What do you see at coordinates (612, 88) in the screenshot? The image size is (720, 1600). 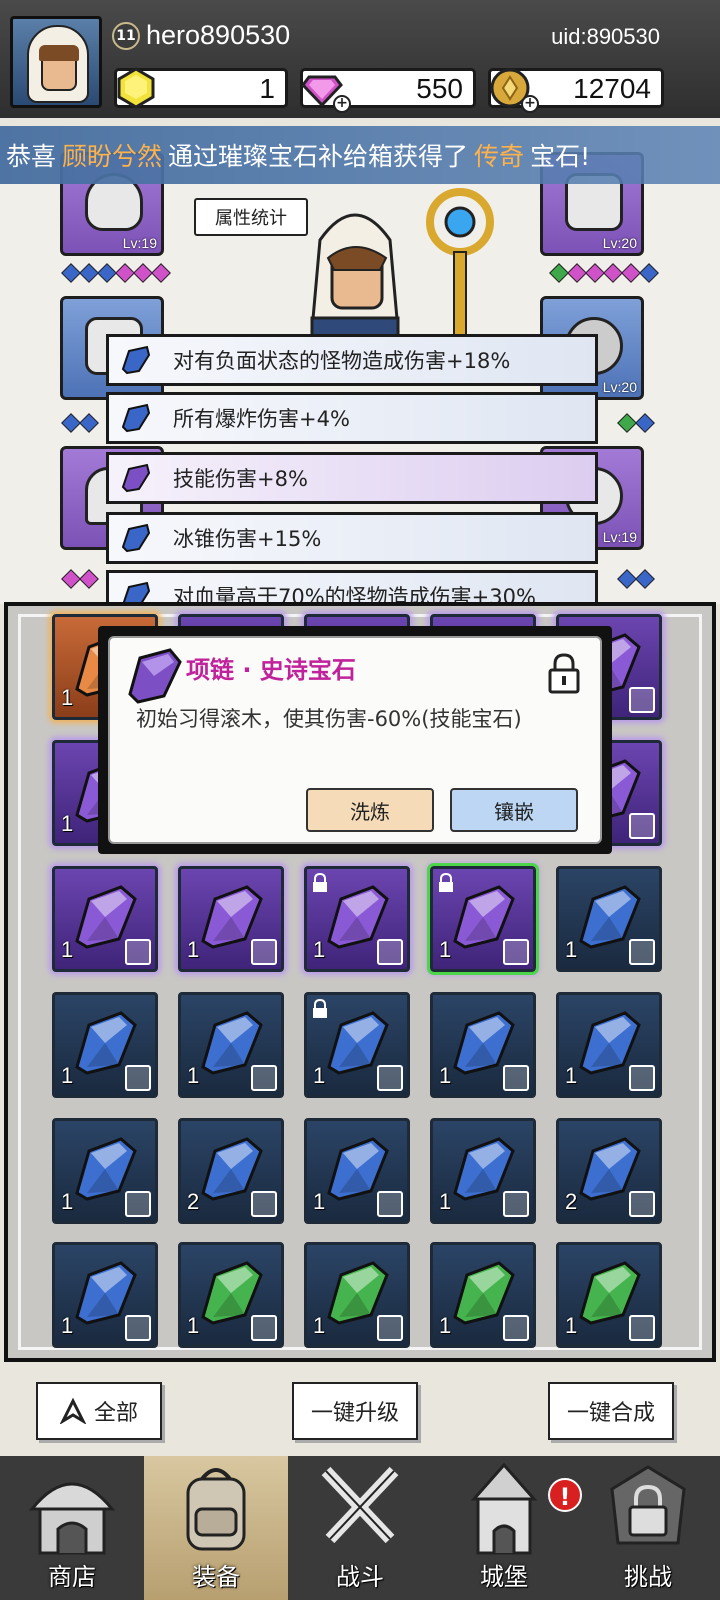 I see `coin-value: 12704` at bounding box center [612, 88].